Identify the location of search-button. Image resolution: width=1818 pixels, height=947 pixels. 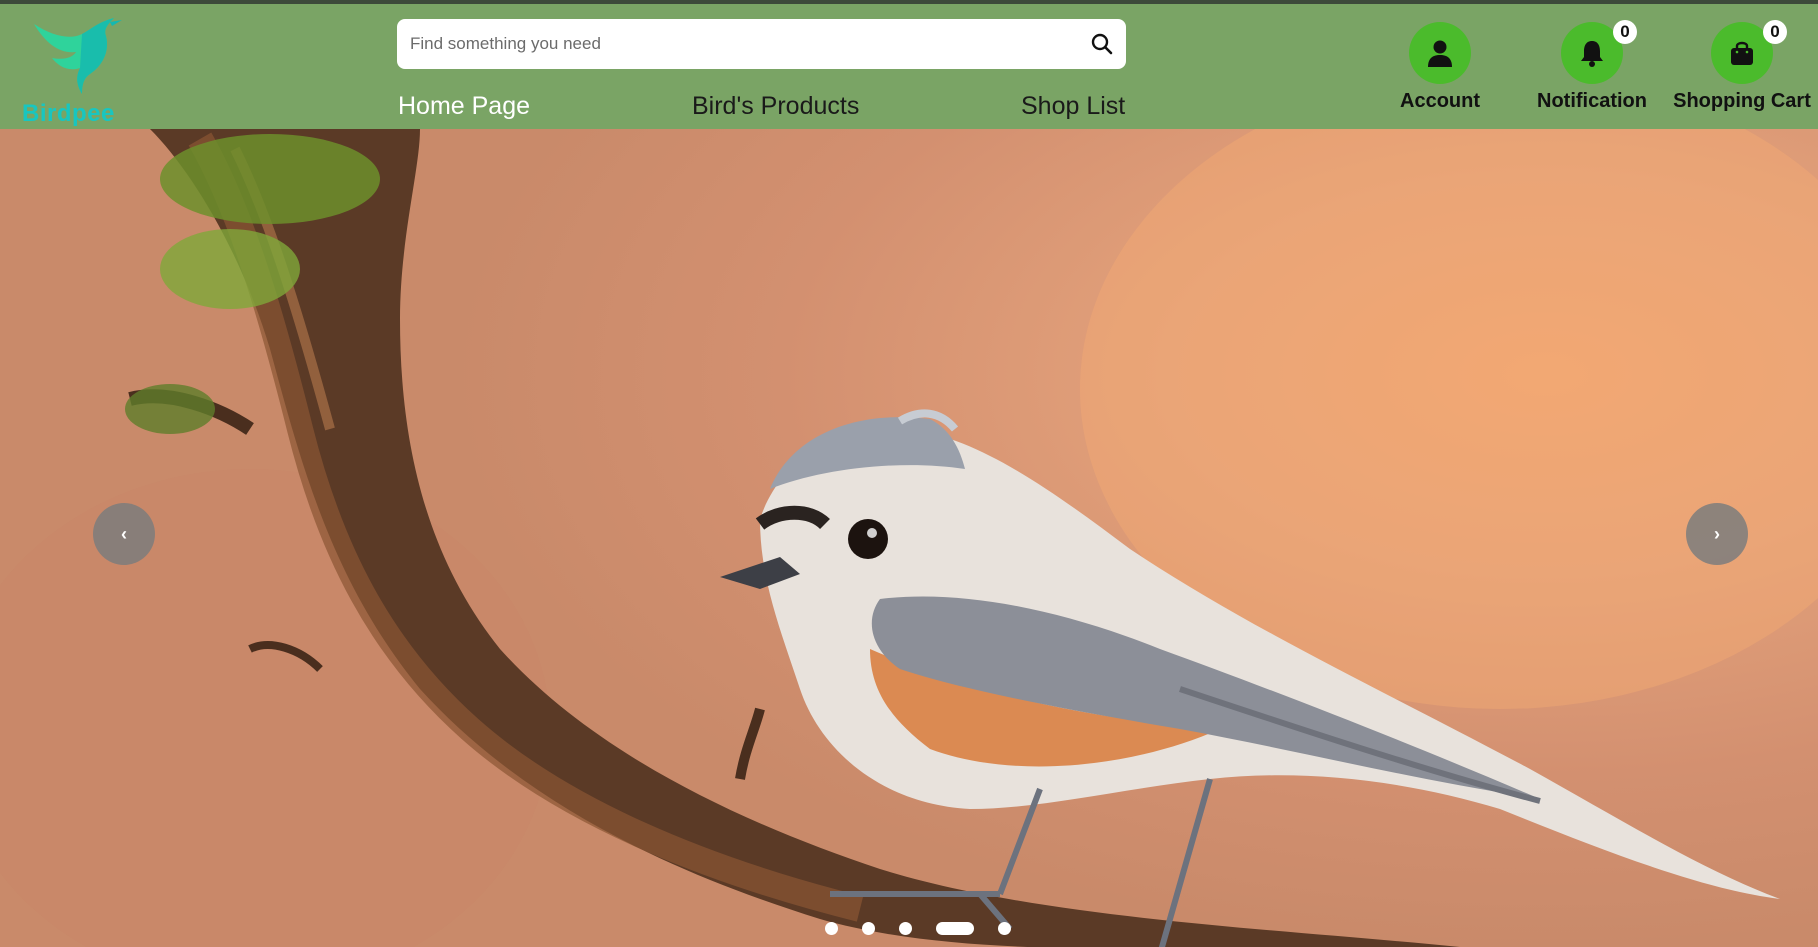
(1102, 44).